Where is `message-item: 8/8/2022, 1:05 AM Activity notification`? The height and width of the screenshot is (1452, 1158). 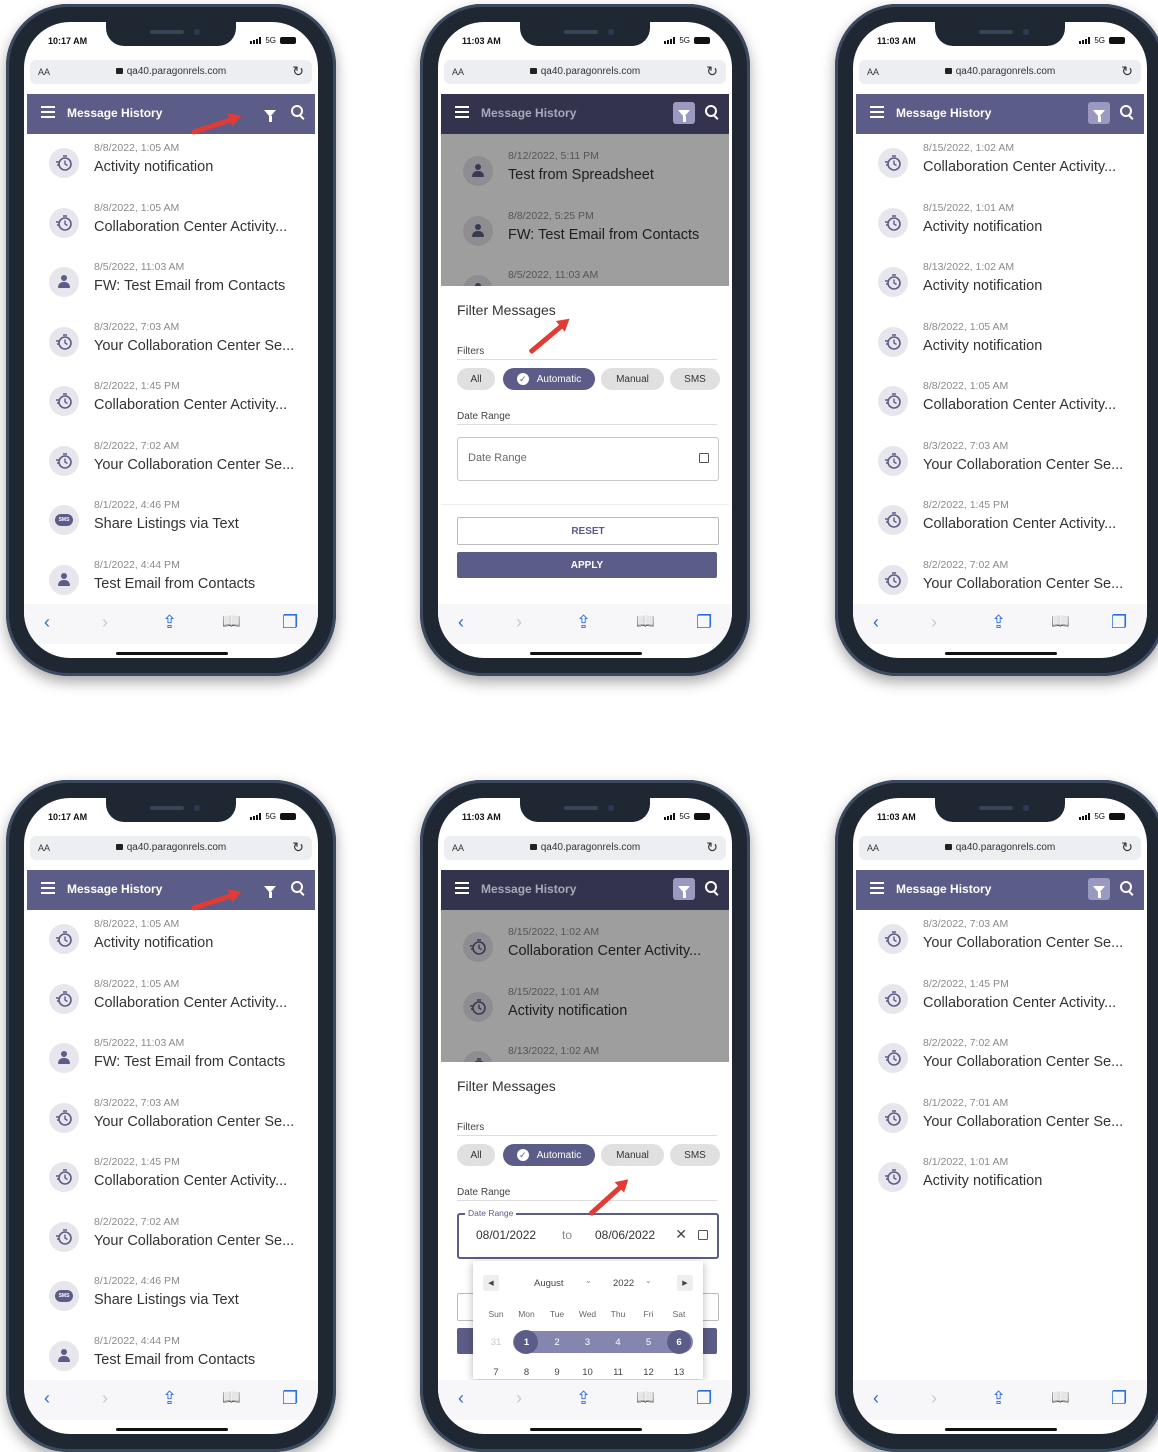
message-item: 8/8/2022, 1:05 AM Activity notification is located at coordinates (171, 163).